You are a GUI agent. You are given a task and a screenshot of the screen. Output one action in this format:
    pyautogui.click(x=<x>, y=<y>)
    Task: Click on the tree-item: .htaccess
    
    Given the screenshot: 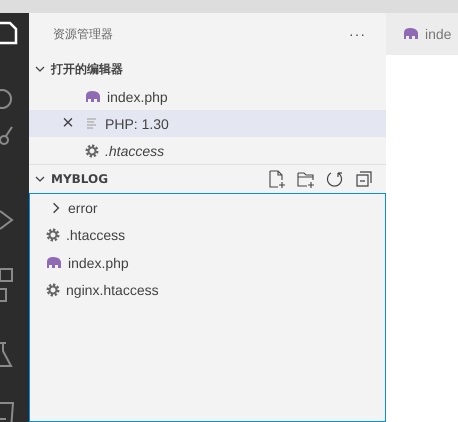 What is the action you would take?
    pyautogui.click(x=207, y=235)
    